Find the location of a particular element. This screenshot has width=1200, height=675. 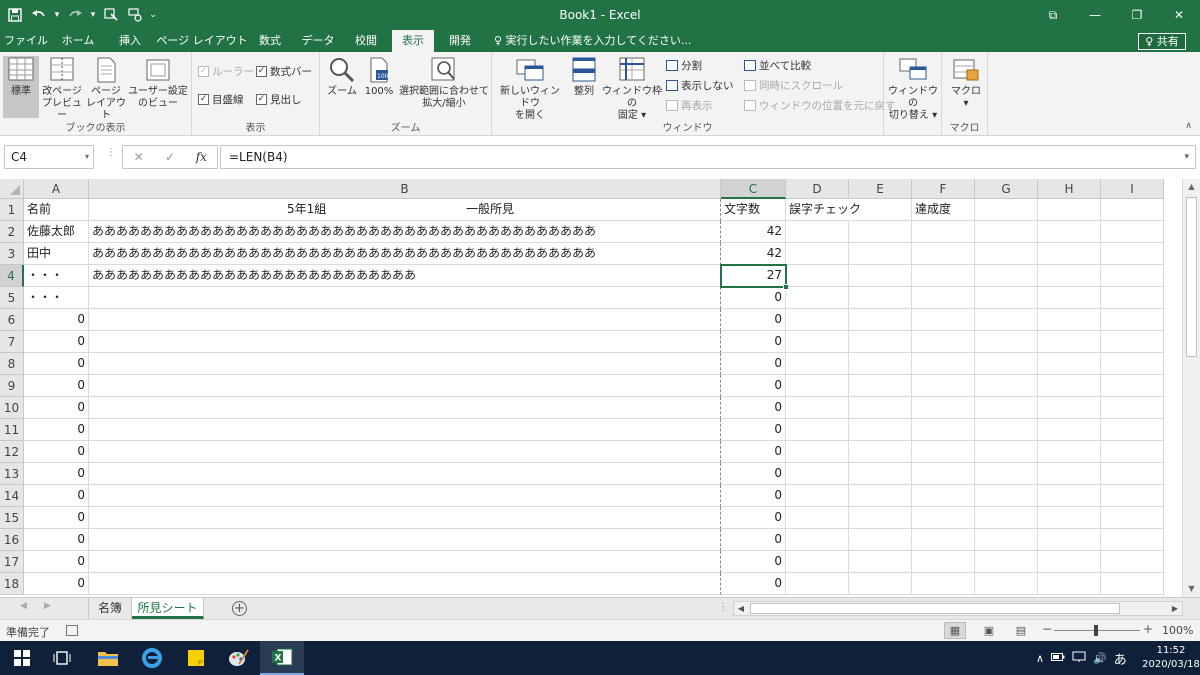

cell-a8: 0 is located at coordinates (56, 364).